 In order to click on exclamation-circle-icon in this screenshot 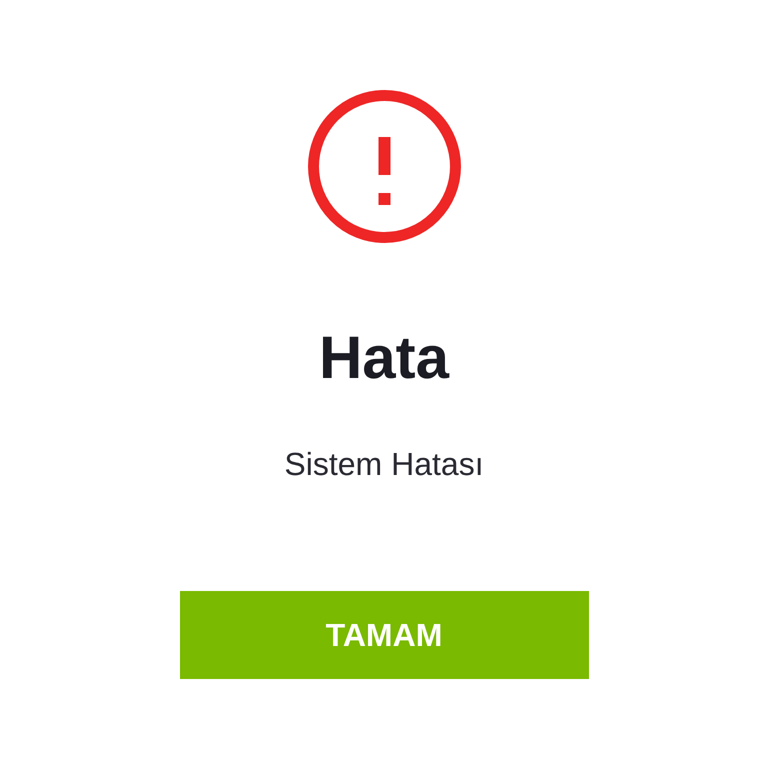, I will do `click(384, 166)`.